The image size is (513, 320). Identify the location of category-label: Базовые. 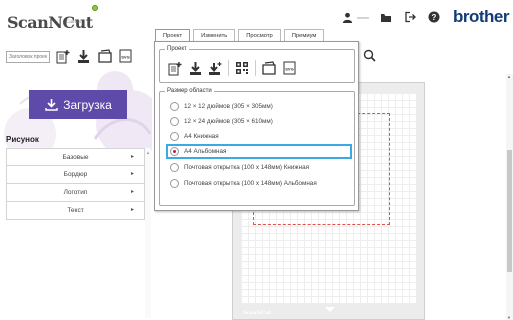
(75, 157).